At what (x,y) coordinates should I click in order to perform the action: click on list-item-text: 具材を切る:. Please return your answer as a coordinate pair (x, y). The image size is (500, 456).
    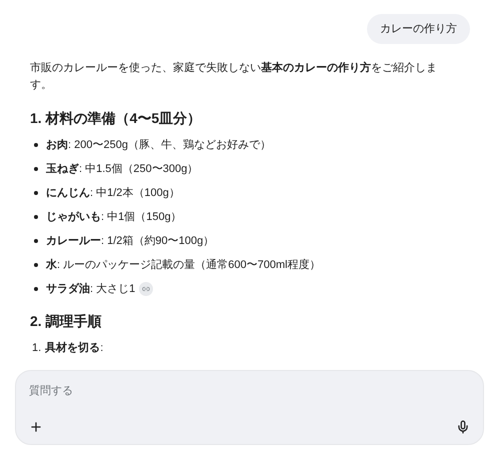
    Looking at the image, I should click on (74, 348).